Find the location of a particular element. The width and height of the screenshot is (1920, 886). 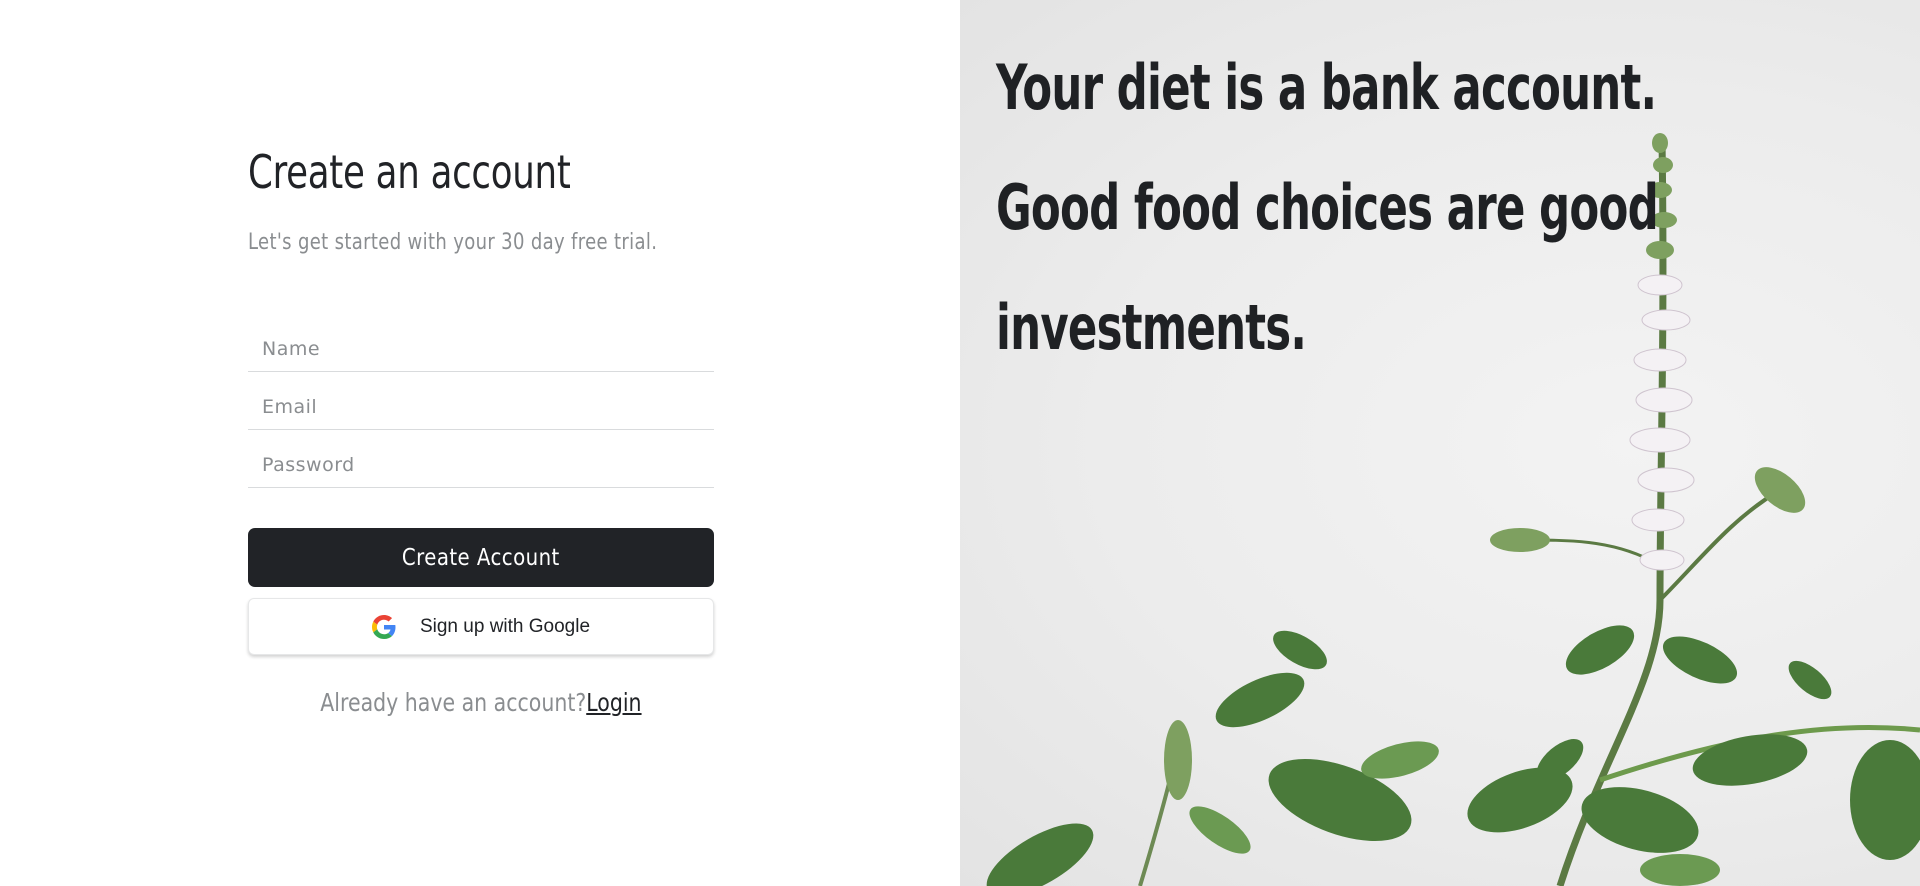

name-field-wrapper is located at coordinates (481, 344).